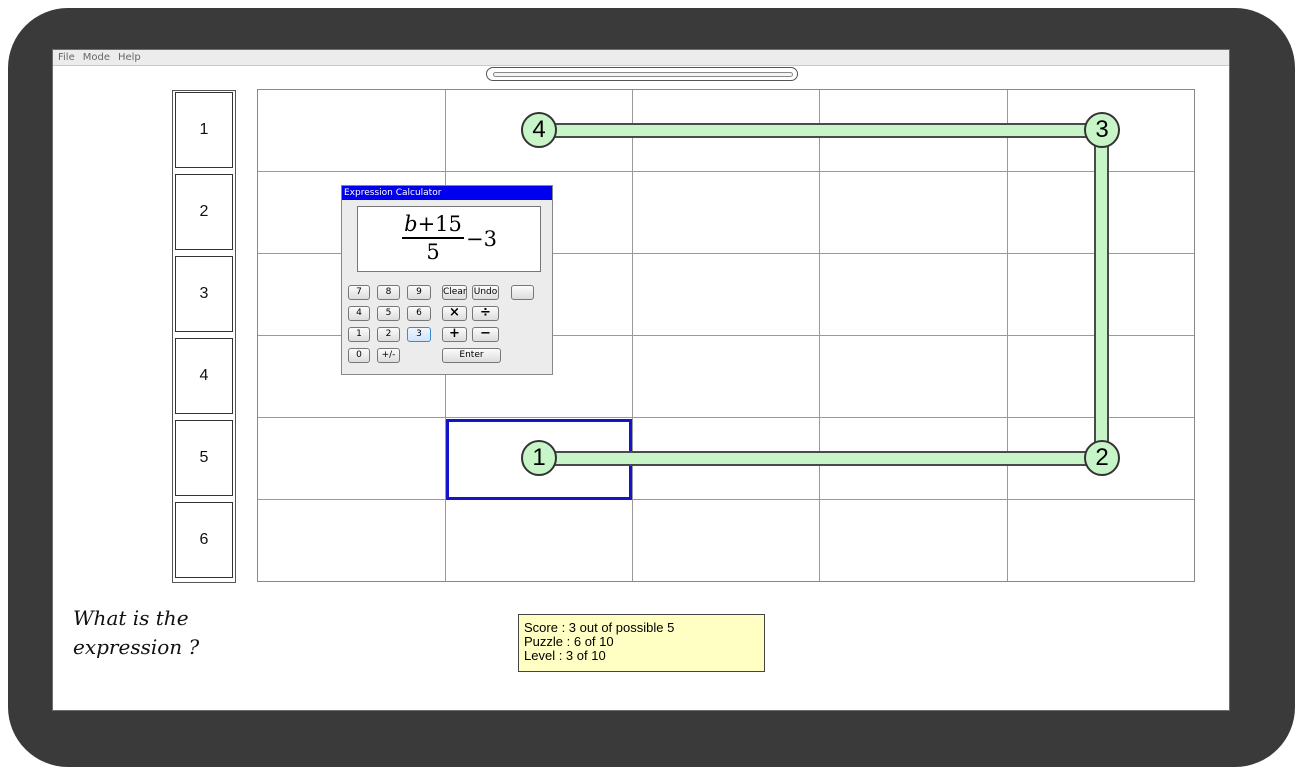 This screenshot has height=775, width=1303. I want to click on key-6: 6, so click(419, 313).